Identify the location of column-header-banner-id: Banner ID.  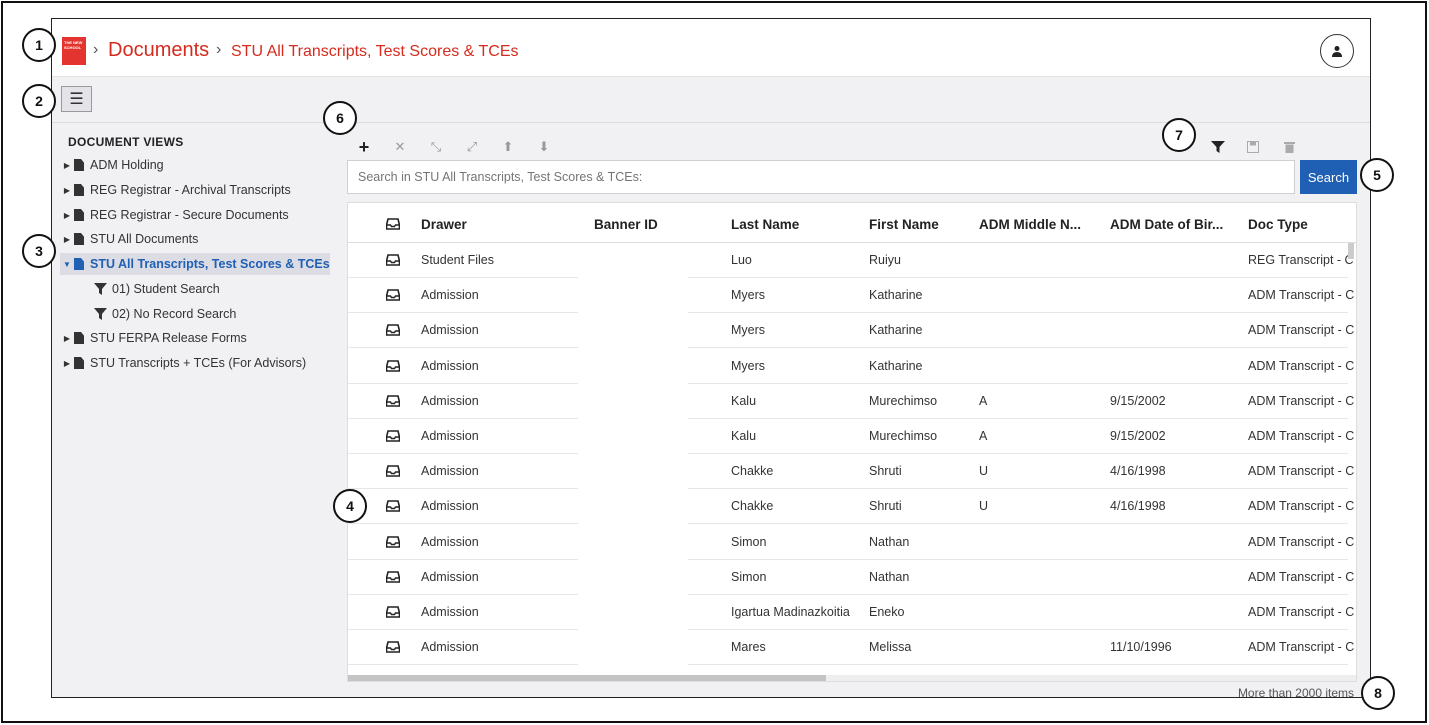
(626, 224).